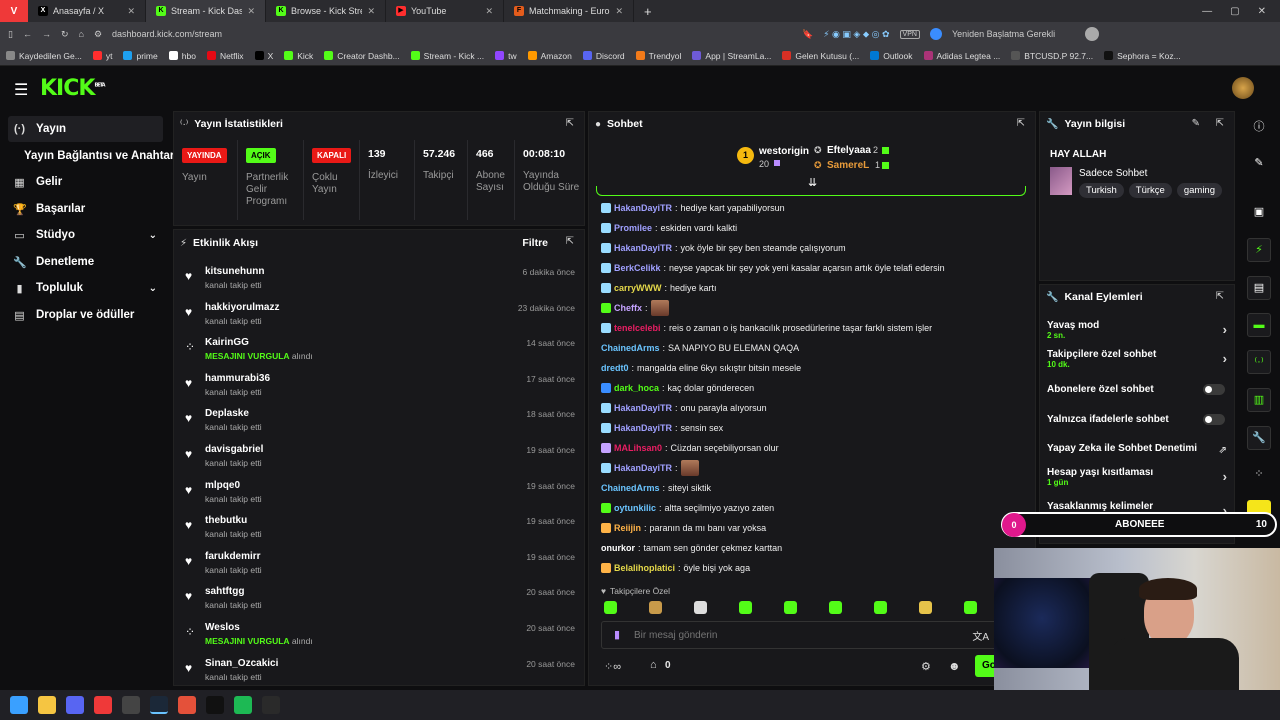  I want to click on bookmark-item: yt, so click(102, 56).